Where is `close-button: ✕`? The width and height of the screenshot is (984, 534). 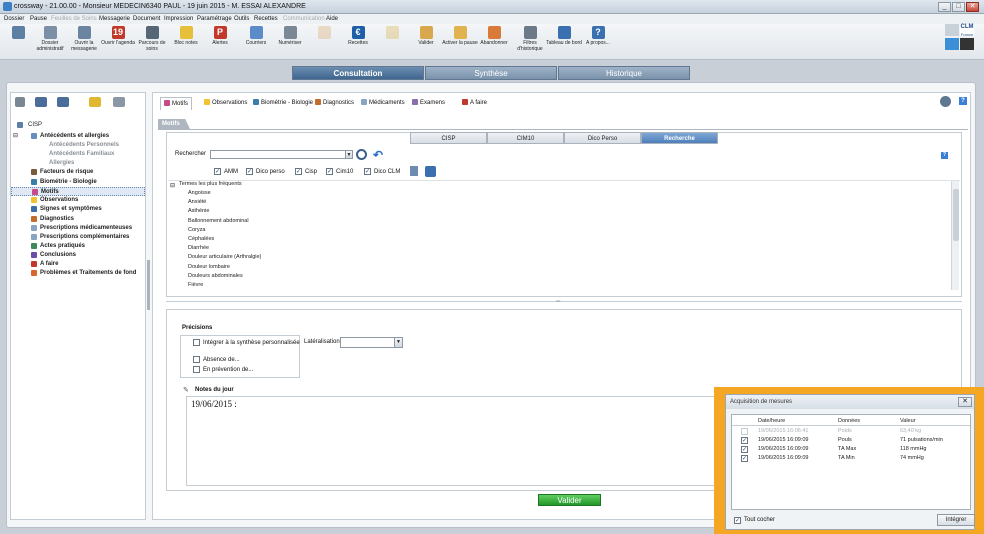 close-button: ✕ is located at coordinates (972, 7).